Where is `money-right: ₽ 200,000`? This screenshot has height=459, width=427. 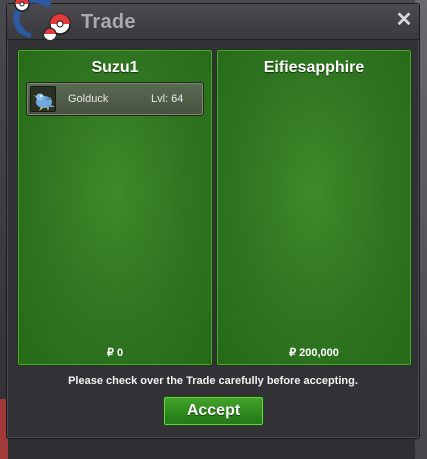
money-right: ₽ 200,000 is located at coordinates (314, 353).